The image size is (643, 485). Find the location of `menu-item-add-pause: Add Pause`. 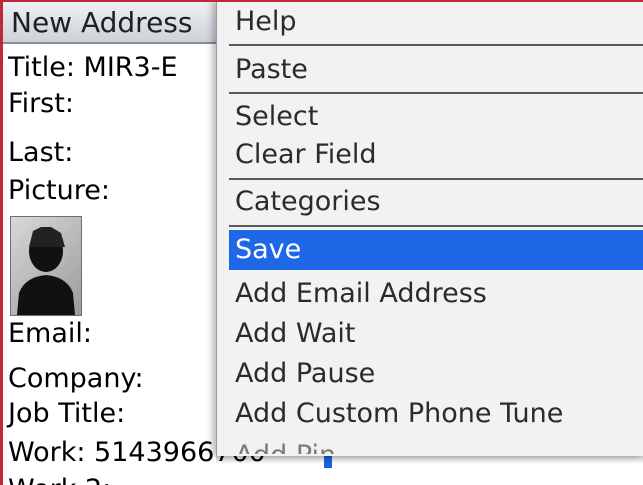

menu-item-add-pause: Add Pause is located at coordinates (436, 374).